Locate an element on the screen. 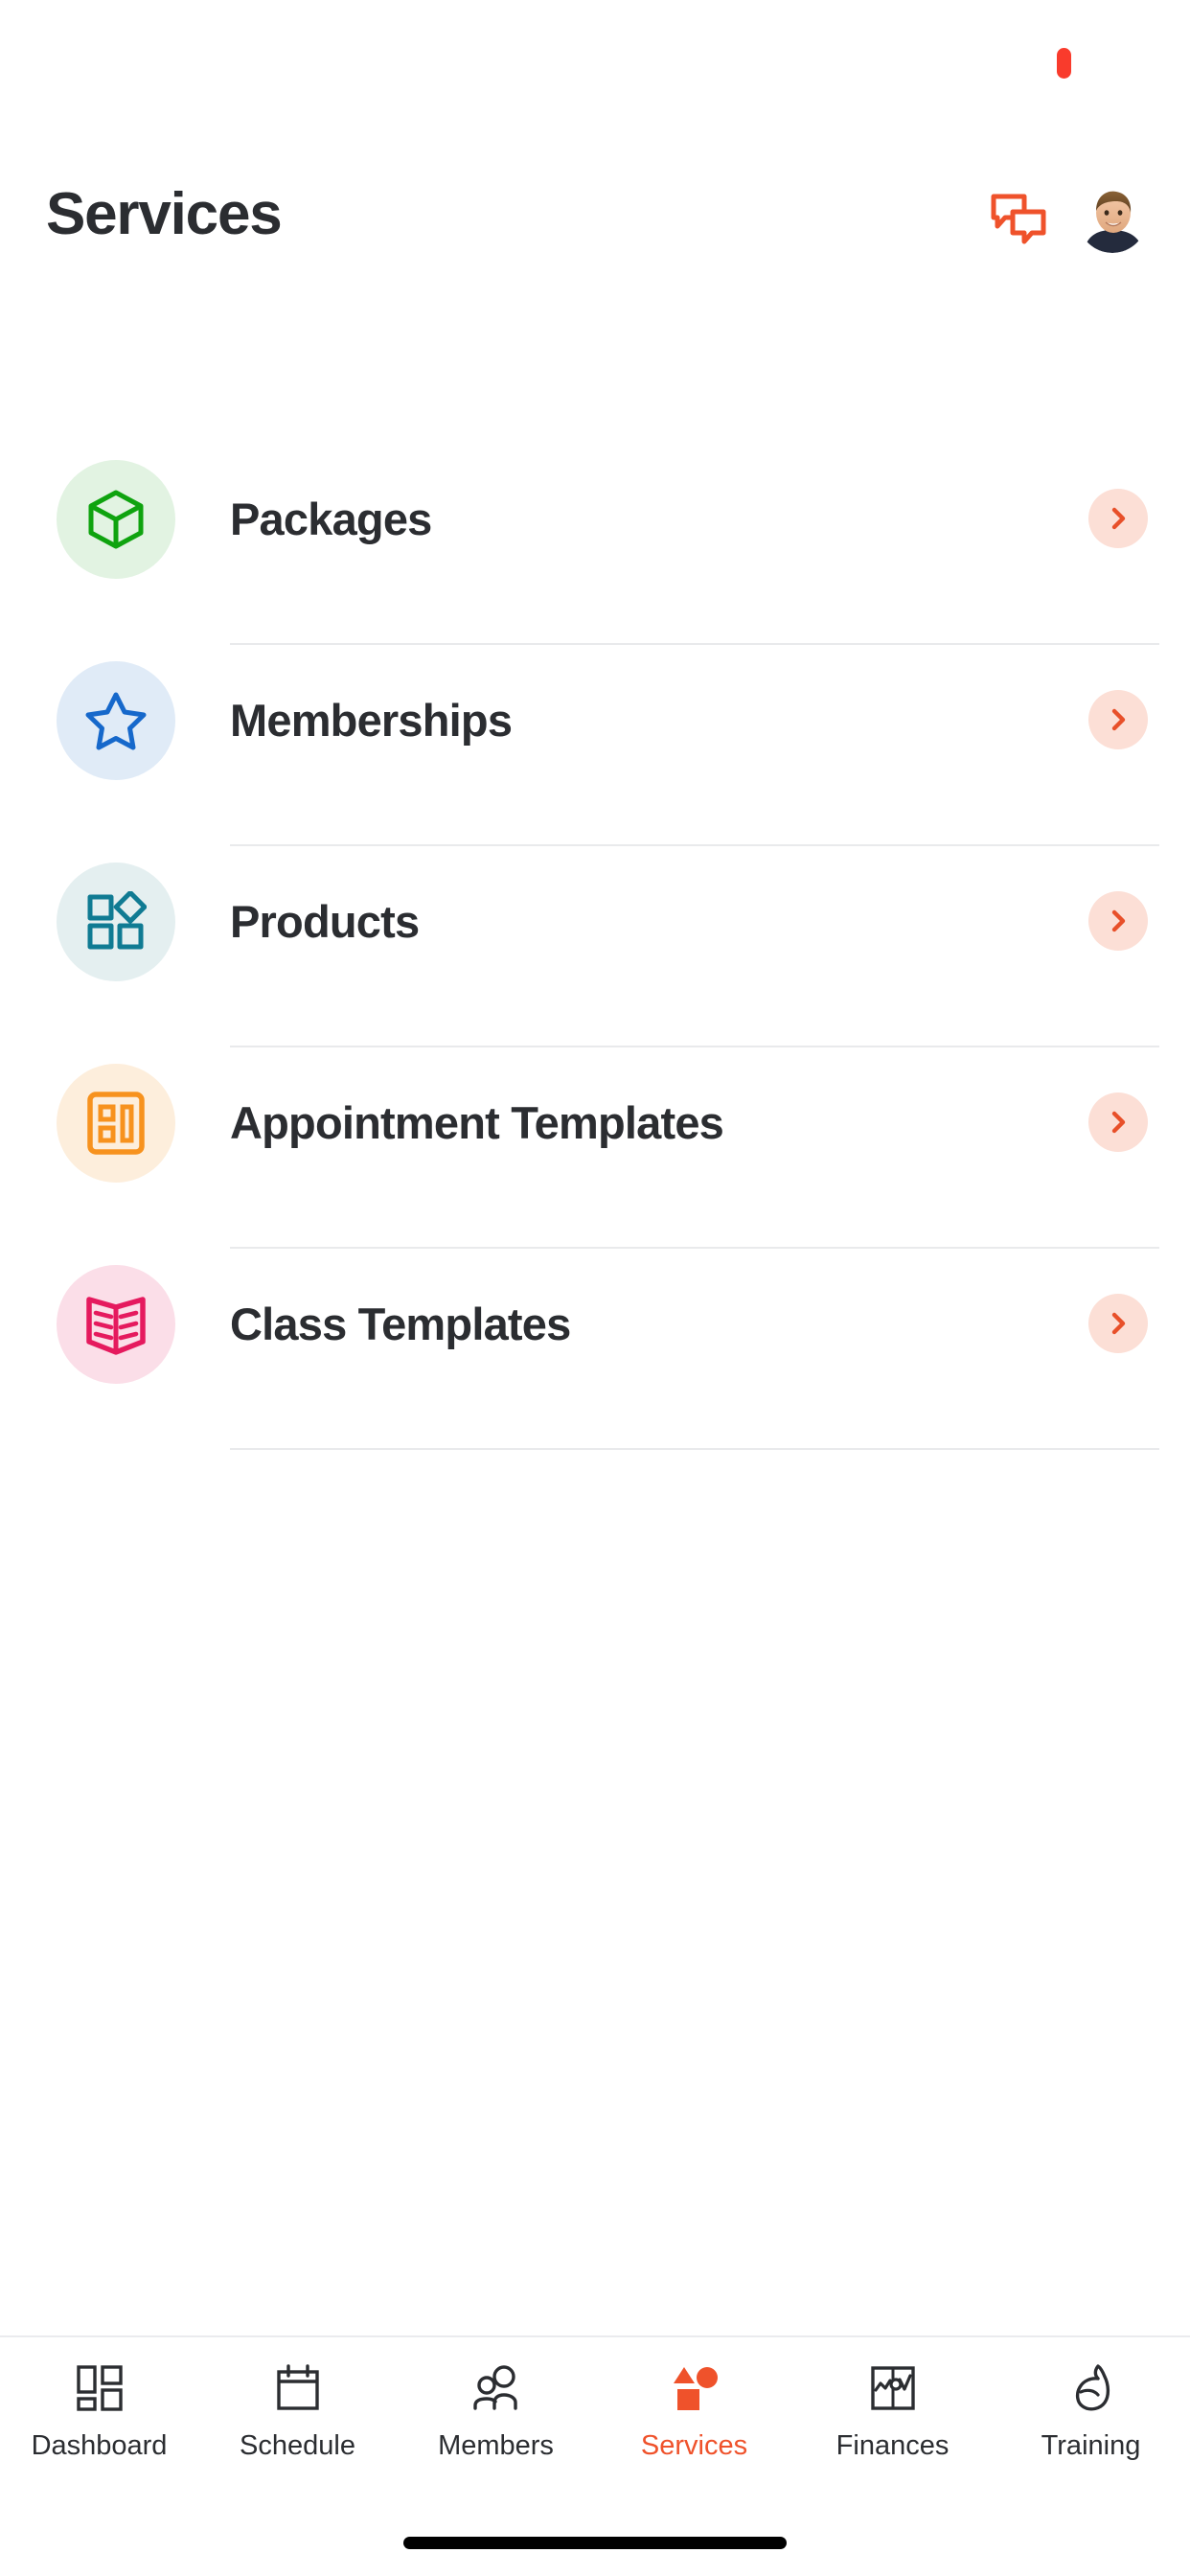 This screenshot has height=2576, width=1190. biceps-icon is located at coordinates (1091, 2388).